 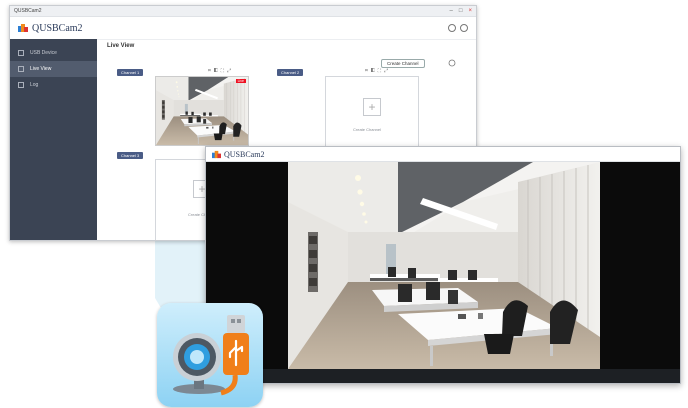 I want to click on app-name: QUSBCam2, so click(x=57, y=28).